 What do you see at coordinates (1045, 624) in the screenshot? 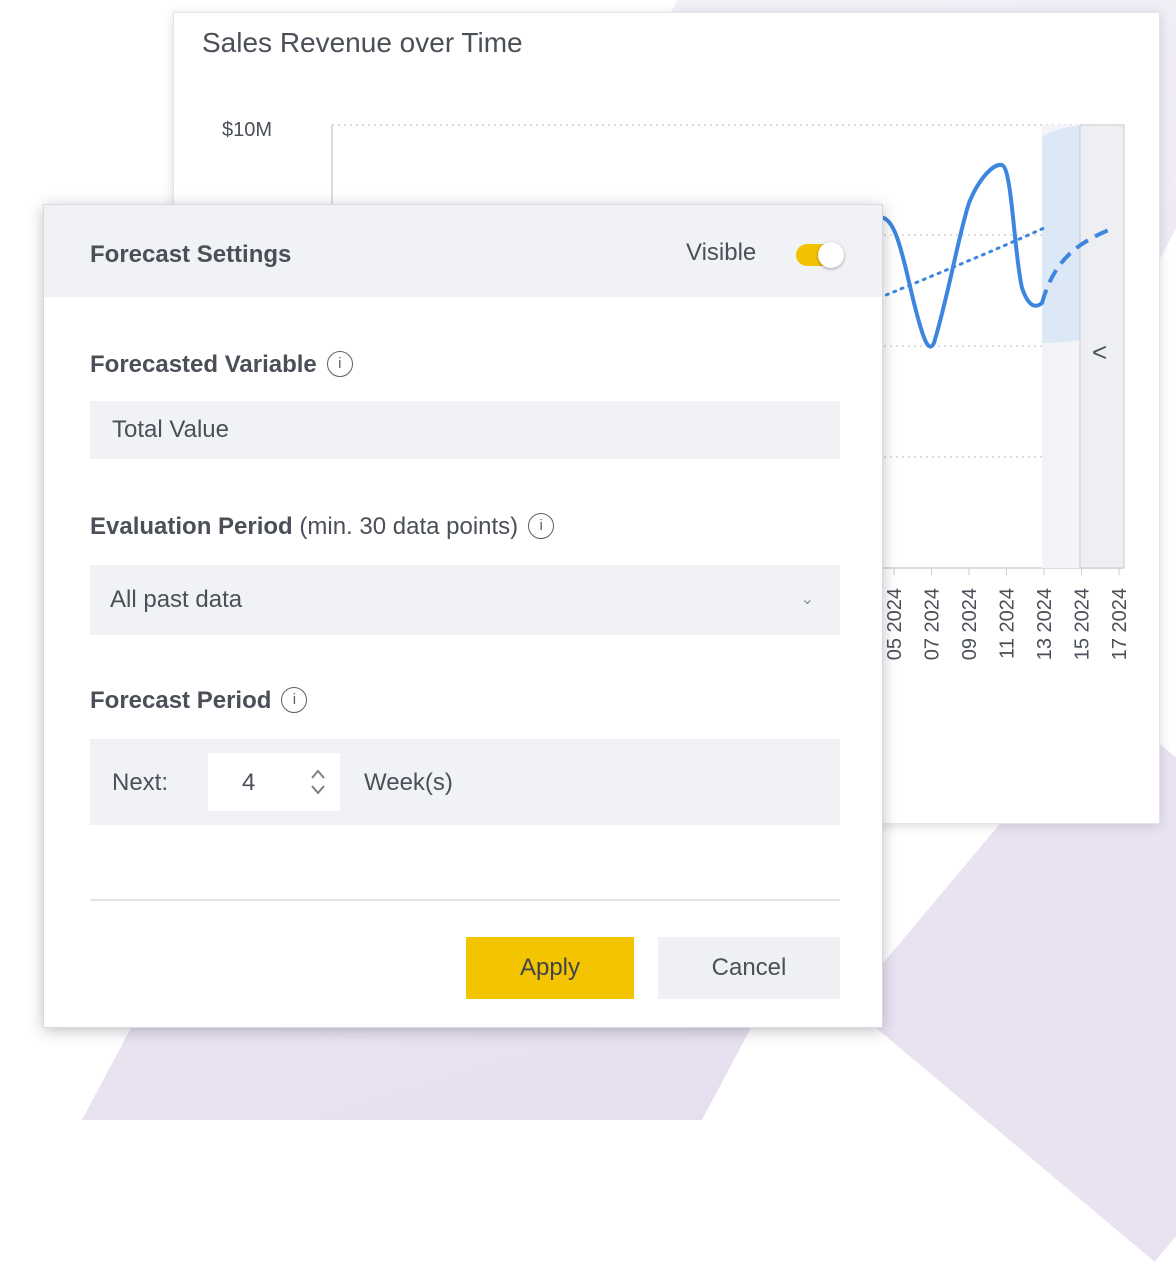
I see `x-tick-label: 13 2024` at bounding box center [1045, 624].